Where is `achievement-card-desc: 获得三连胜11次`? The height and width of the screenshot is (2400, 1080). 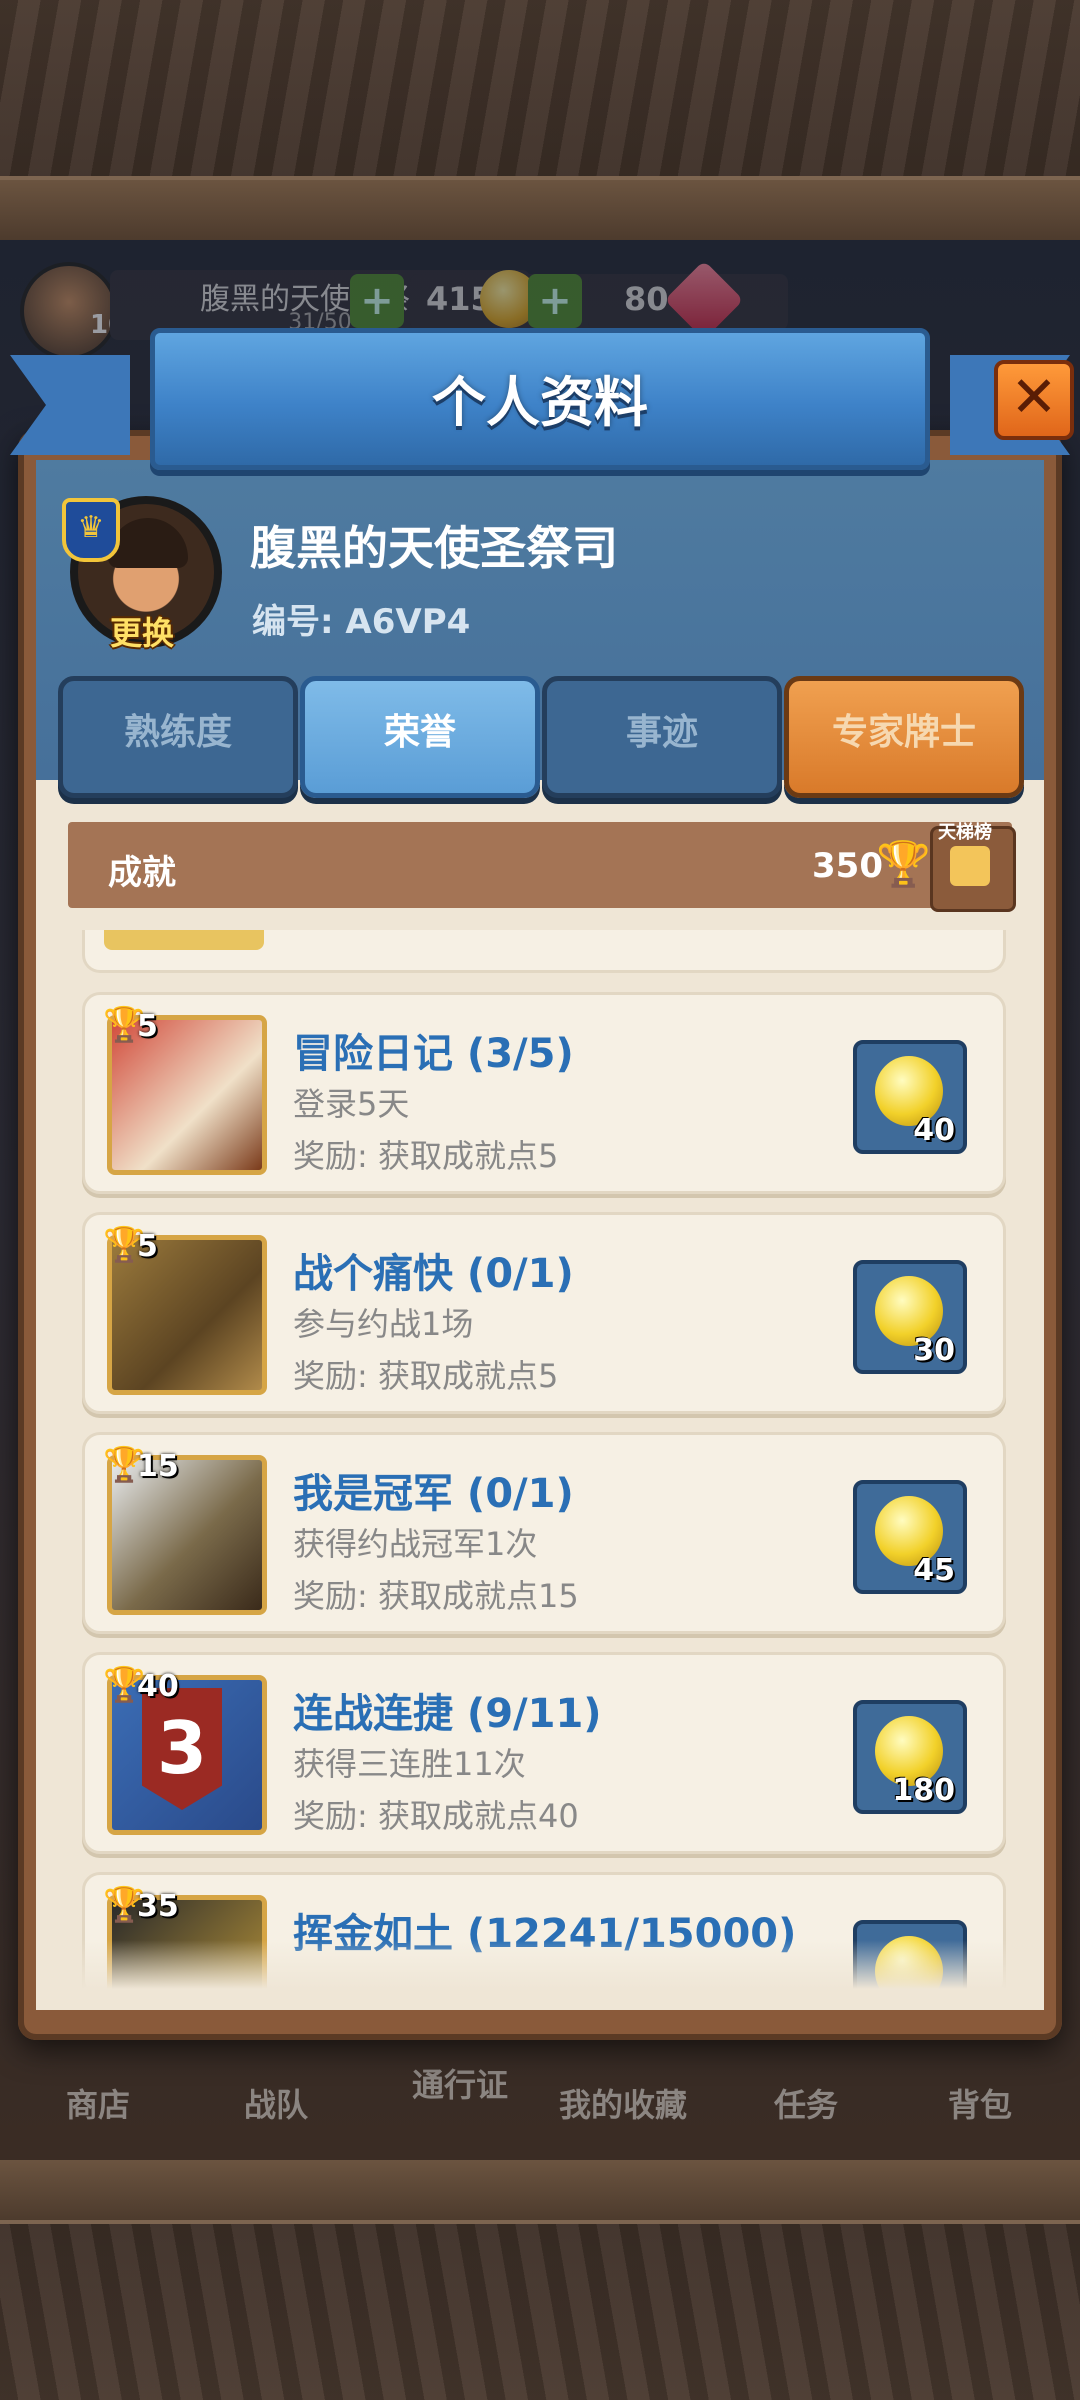 achievement-card-desc: 获得三连胜11次 is located at coordinates (409, 1764).